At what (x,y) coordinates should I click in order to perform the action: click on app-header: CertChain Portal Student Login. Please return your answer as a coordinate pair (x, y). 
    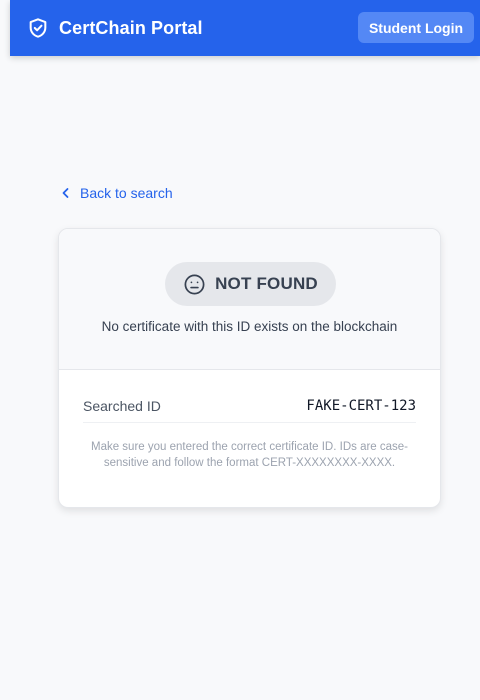
    Looking at the image, I should click on (245, 28).